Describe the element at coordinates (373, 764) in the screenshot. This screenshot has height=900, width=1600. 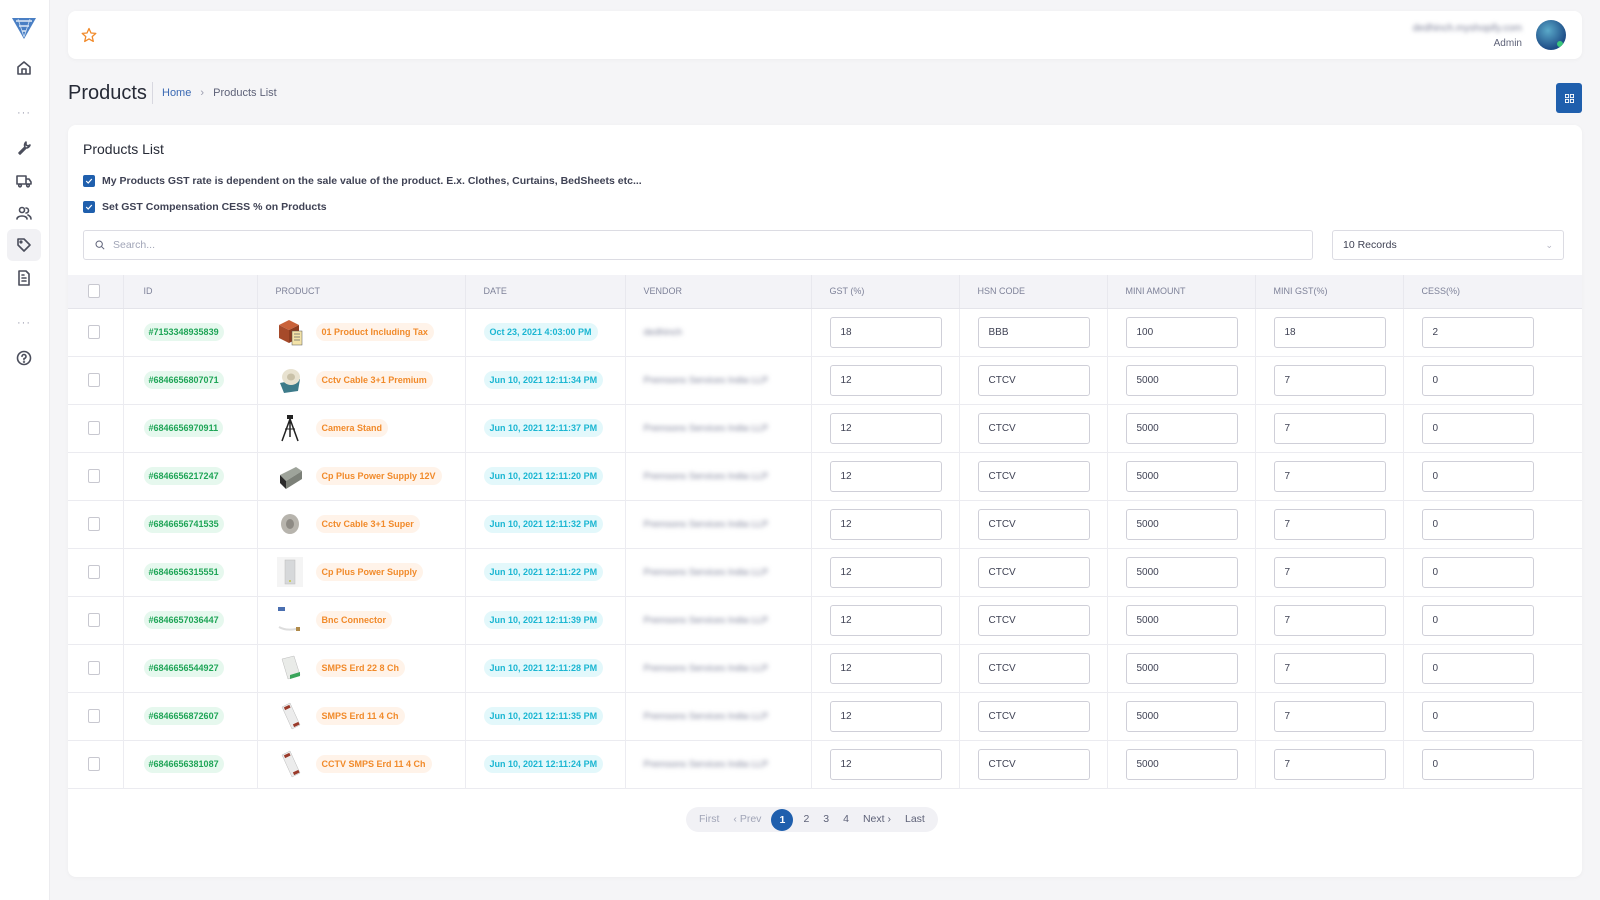
I see `product-name-badge: CCTV SMPS Erd 11 4 Ch` at that location.